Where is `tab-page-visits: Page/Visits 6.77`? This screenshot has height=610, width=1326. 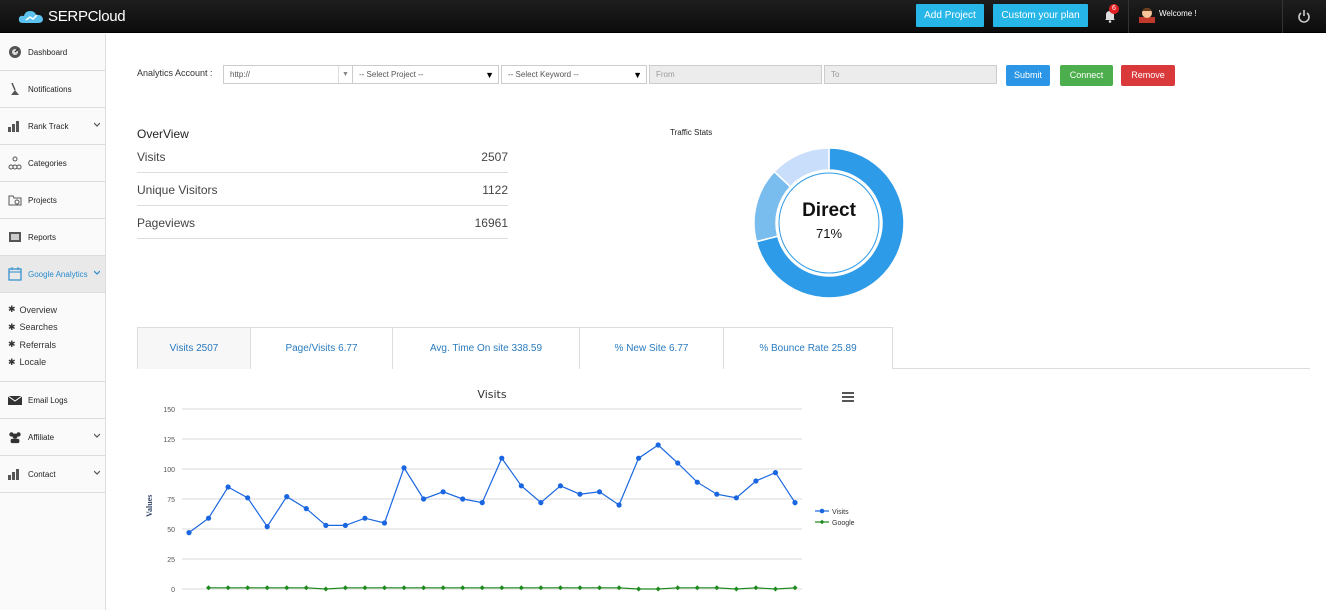 tab-page-visits: Page/Visits 6.77 is located at coordinates (321, 348).